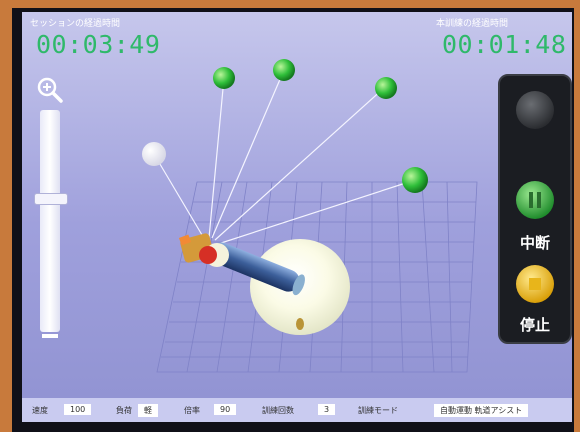 The height and width of the screenshot is (432, 580). Describe the element at coordinates (124, 410) in the screenshot. I see `load-label: 負荷` at that location.